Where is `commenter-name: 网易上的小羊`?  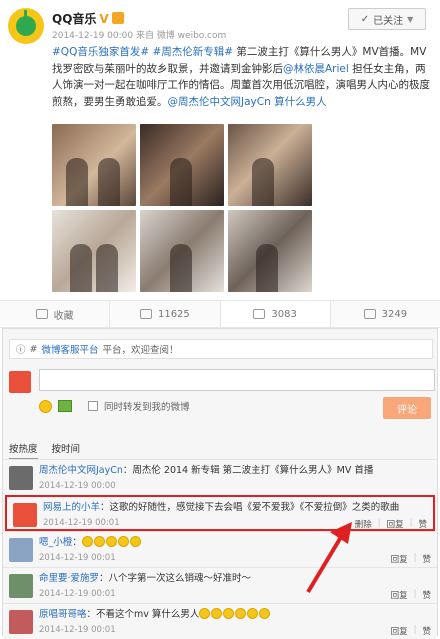
commenter-name: 网易上的小羊 is located at coordinates (71, 507).